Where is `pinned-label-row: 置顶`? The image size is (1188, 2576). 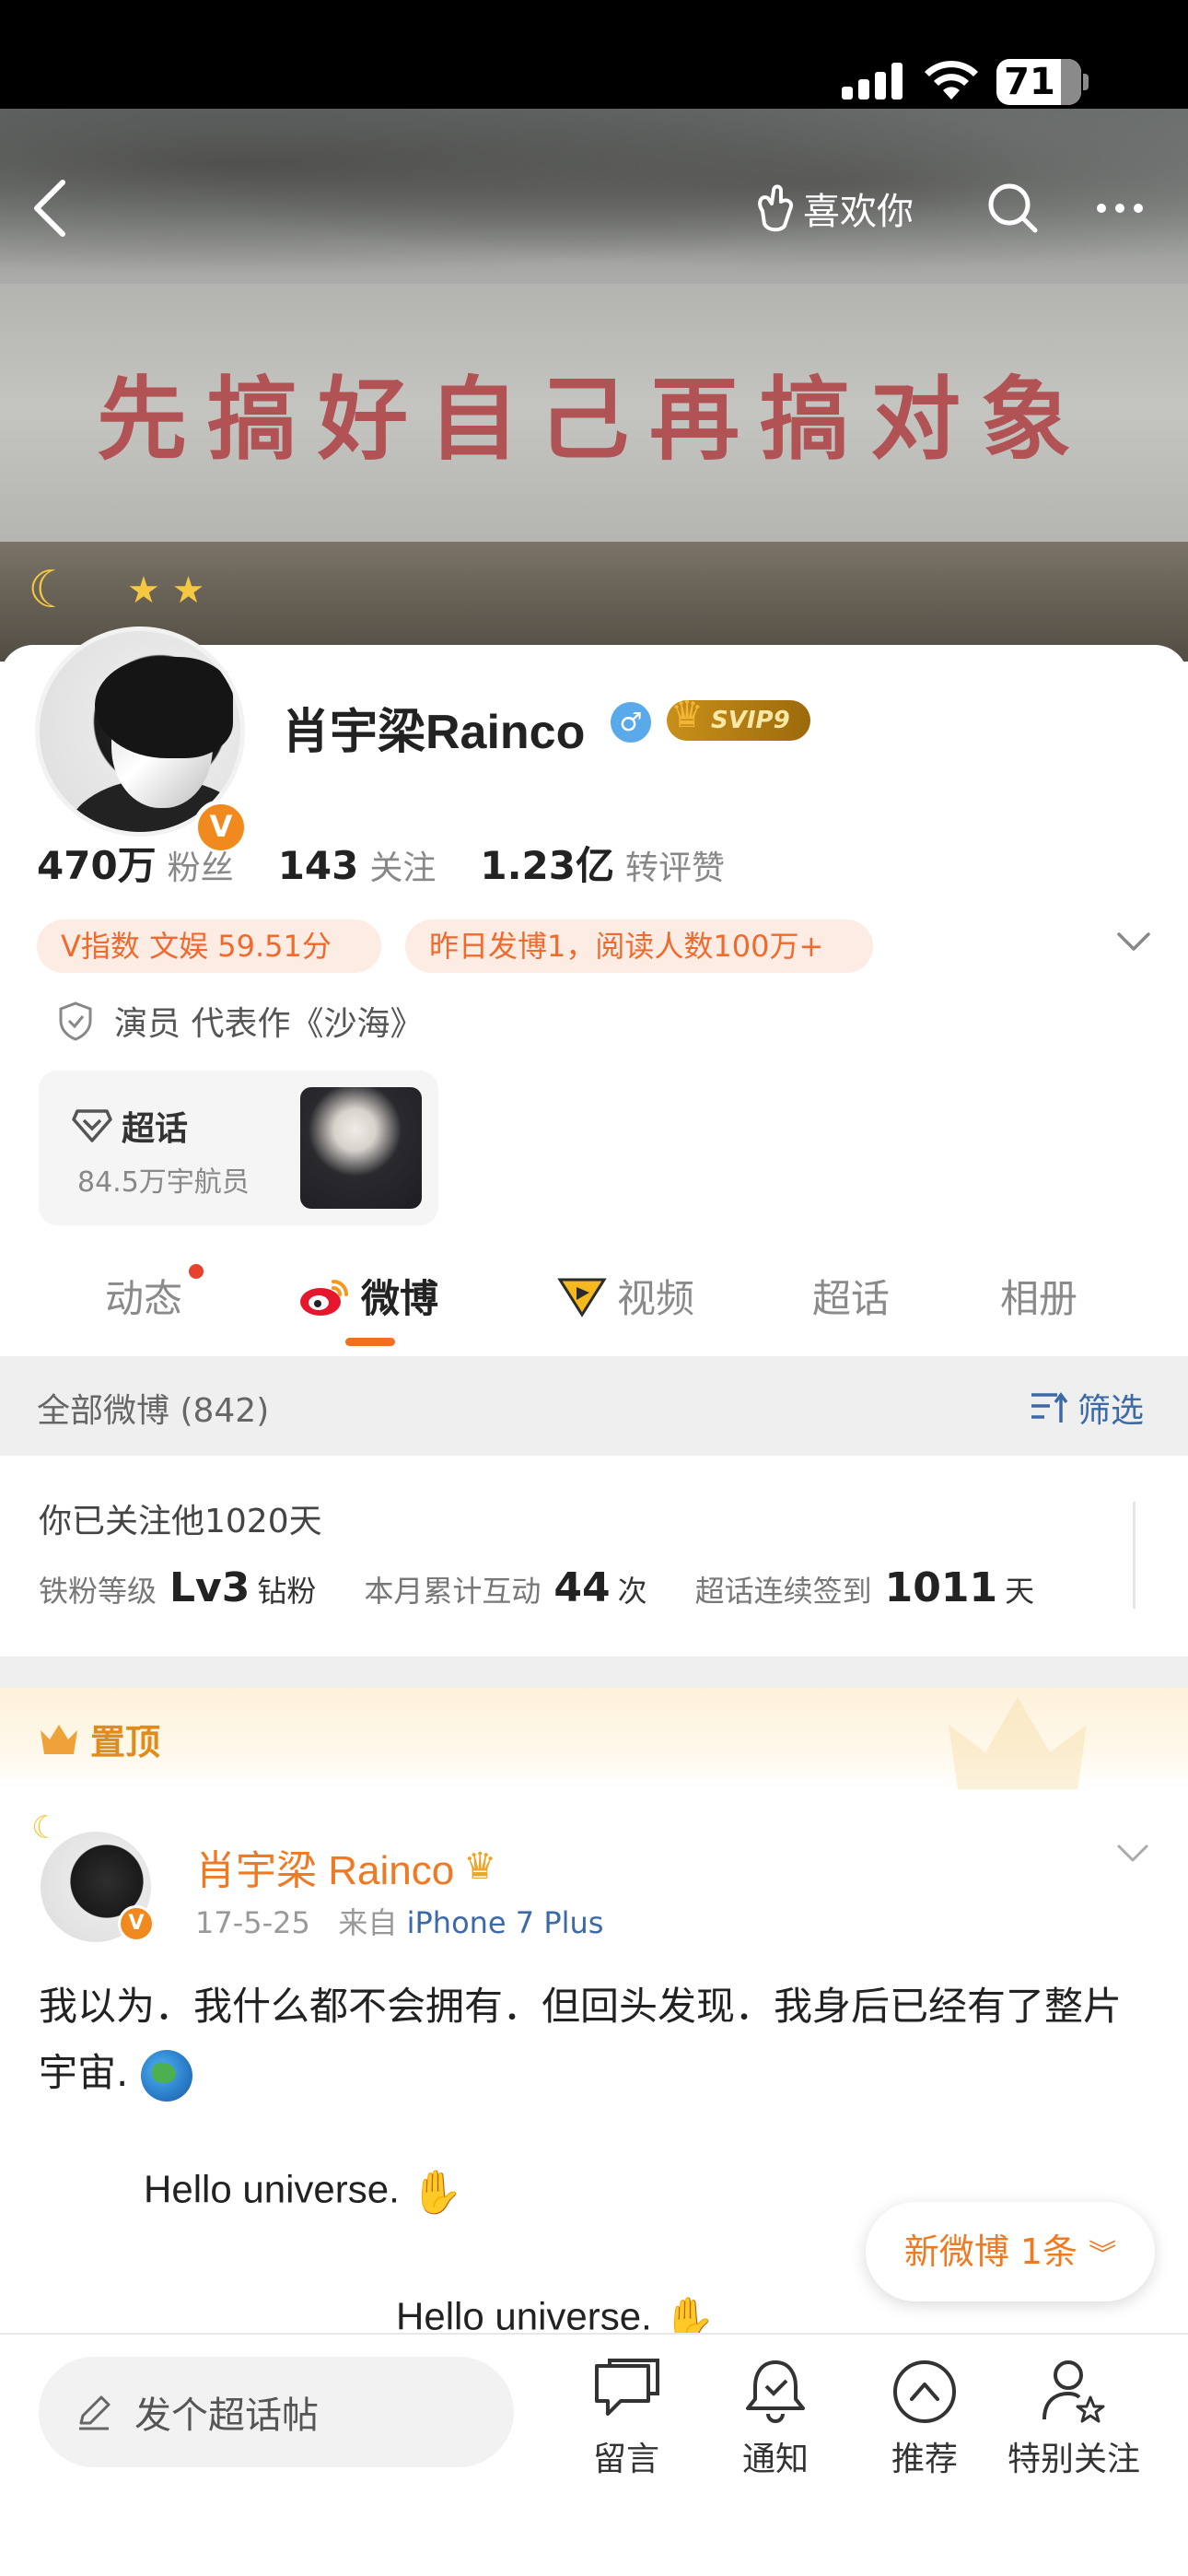
pinned-label-row: 置顶 is located at coordinates (98, 1739).